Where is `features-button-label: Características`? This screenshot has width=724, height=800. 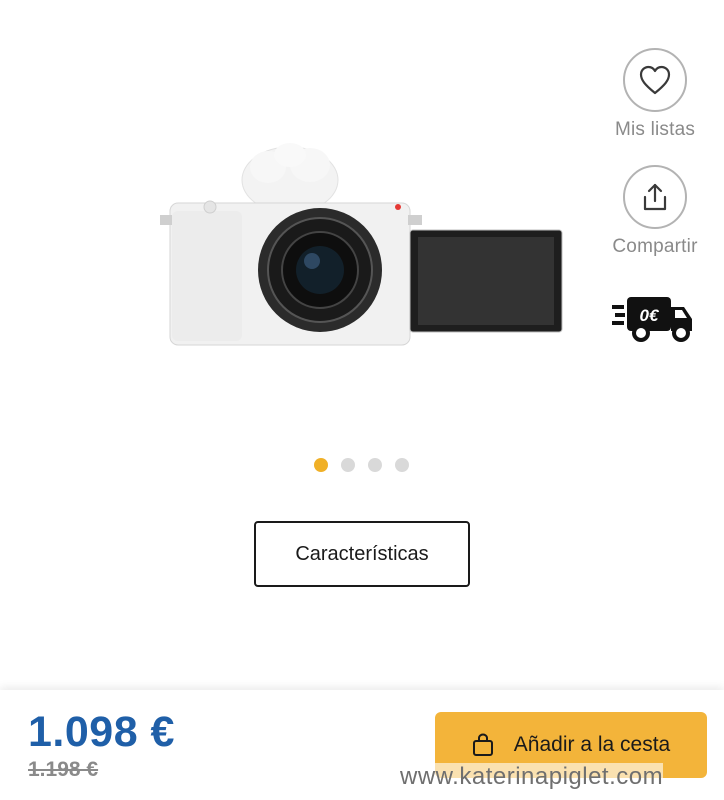
features-button-label: Características is located at coordinates (362, 553).